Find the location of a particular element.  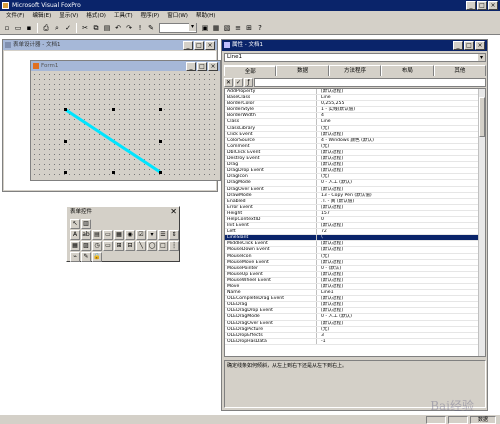

form-controls-title-bar: 表单控件 ✕ is located at coordinates (123, 212).